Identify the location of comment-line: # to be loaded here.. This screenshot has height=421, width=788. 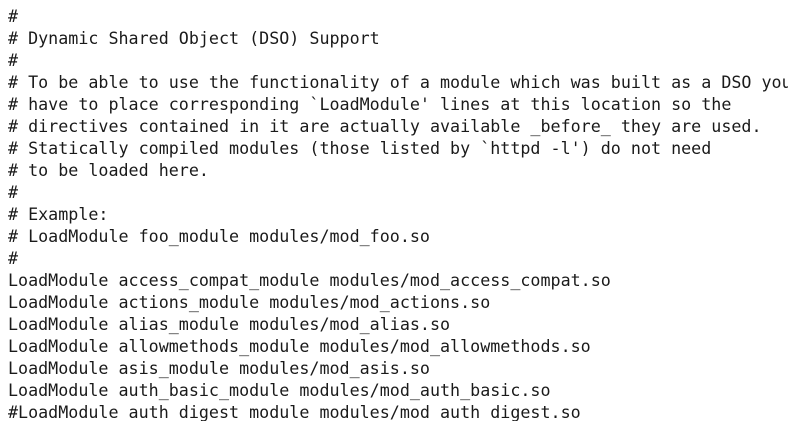
(108, 170).